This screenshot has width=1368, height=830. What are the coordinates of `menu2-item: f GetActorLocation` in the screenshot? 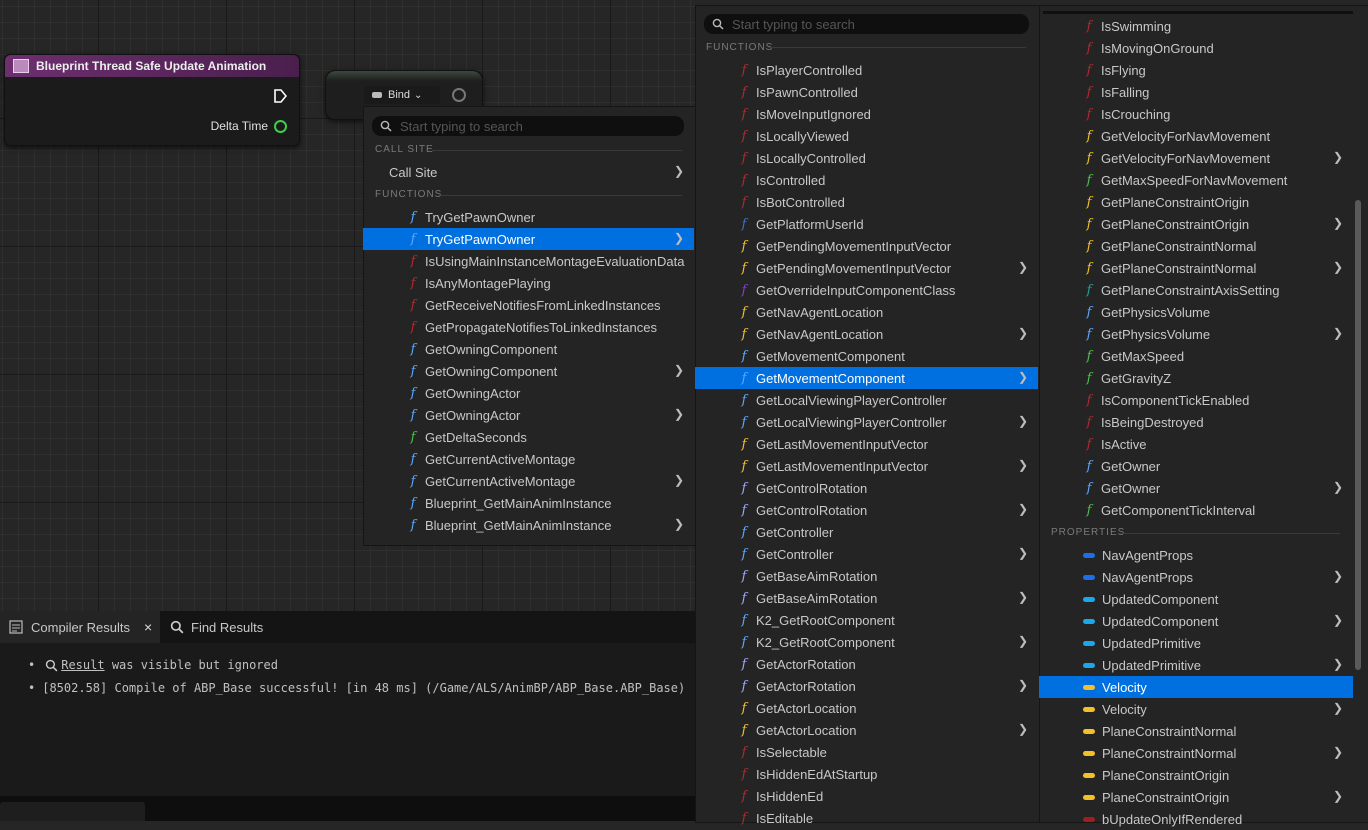 It's located at (866, 708).